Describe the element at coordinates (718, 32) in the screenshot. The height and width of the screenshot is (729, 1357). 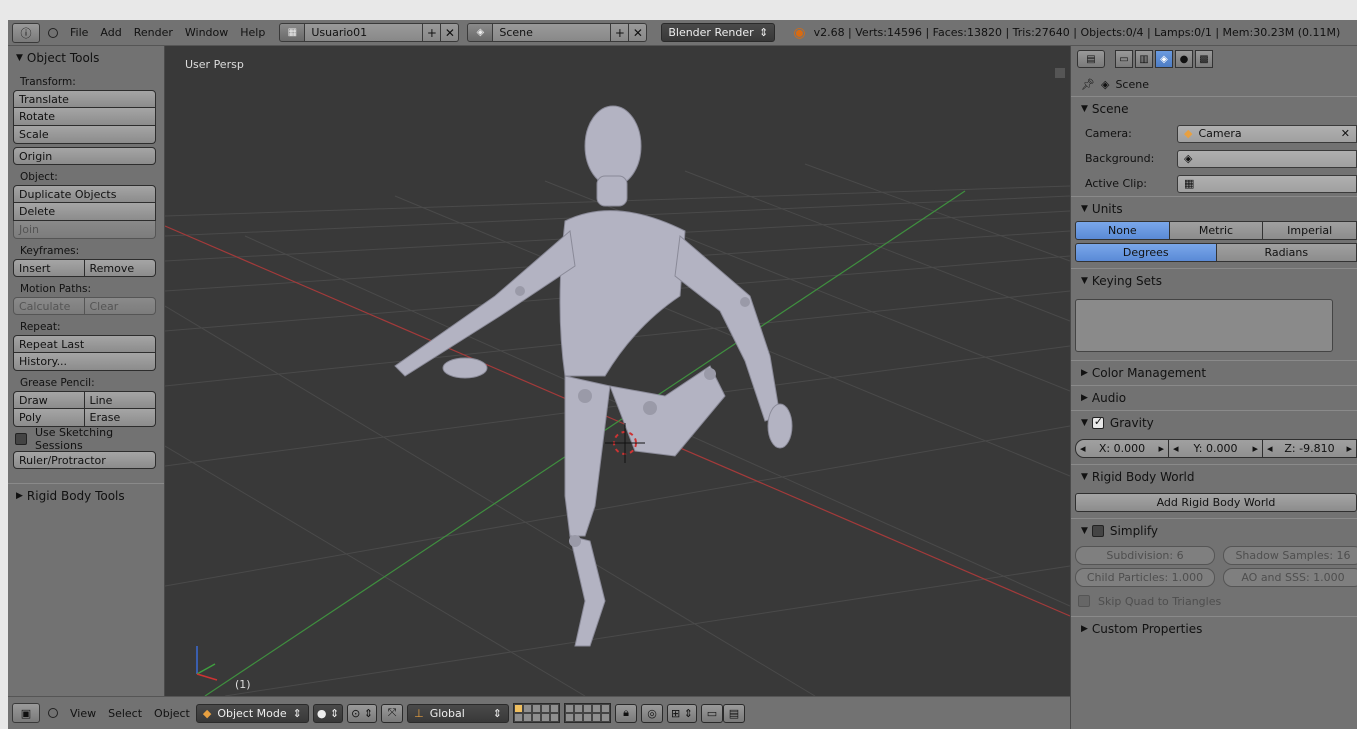
I see `render-engine-select: Blender Render ⇕` at that location.